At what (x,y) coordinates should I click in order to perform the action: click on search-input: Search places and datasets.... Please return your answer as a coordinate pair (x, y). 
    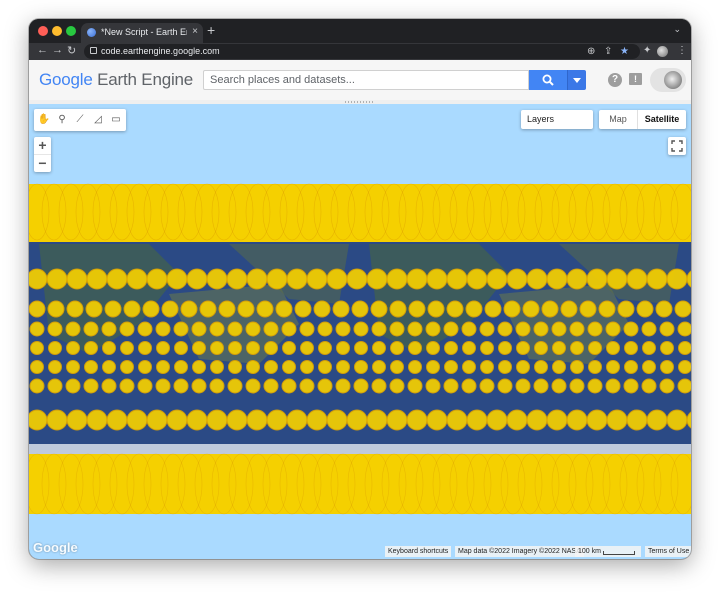
    Looking at the image, I should click on (366, 80).